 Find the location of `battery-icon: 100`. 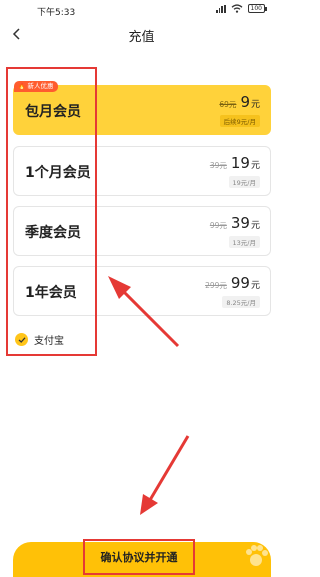

battery-icon: 100 is located at coordinates (257, 8).